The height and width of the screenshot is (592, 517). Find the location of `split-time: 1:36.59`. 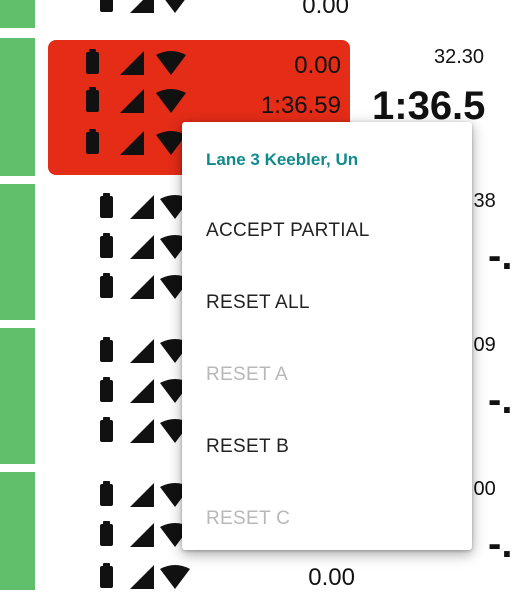

split-time: 1:36.59 is located at coordinates (300, 105).